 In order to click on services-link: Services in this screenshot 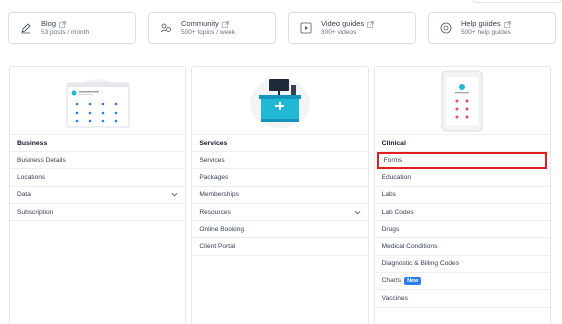, I will do `click(280, 161)`.